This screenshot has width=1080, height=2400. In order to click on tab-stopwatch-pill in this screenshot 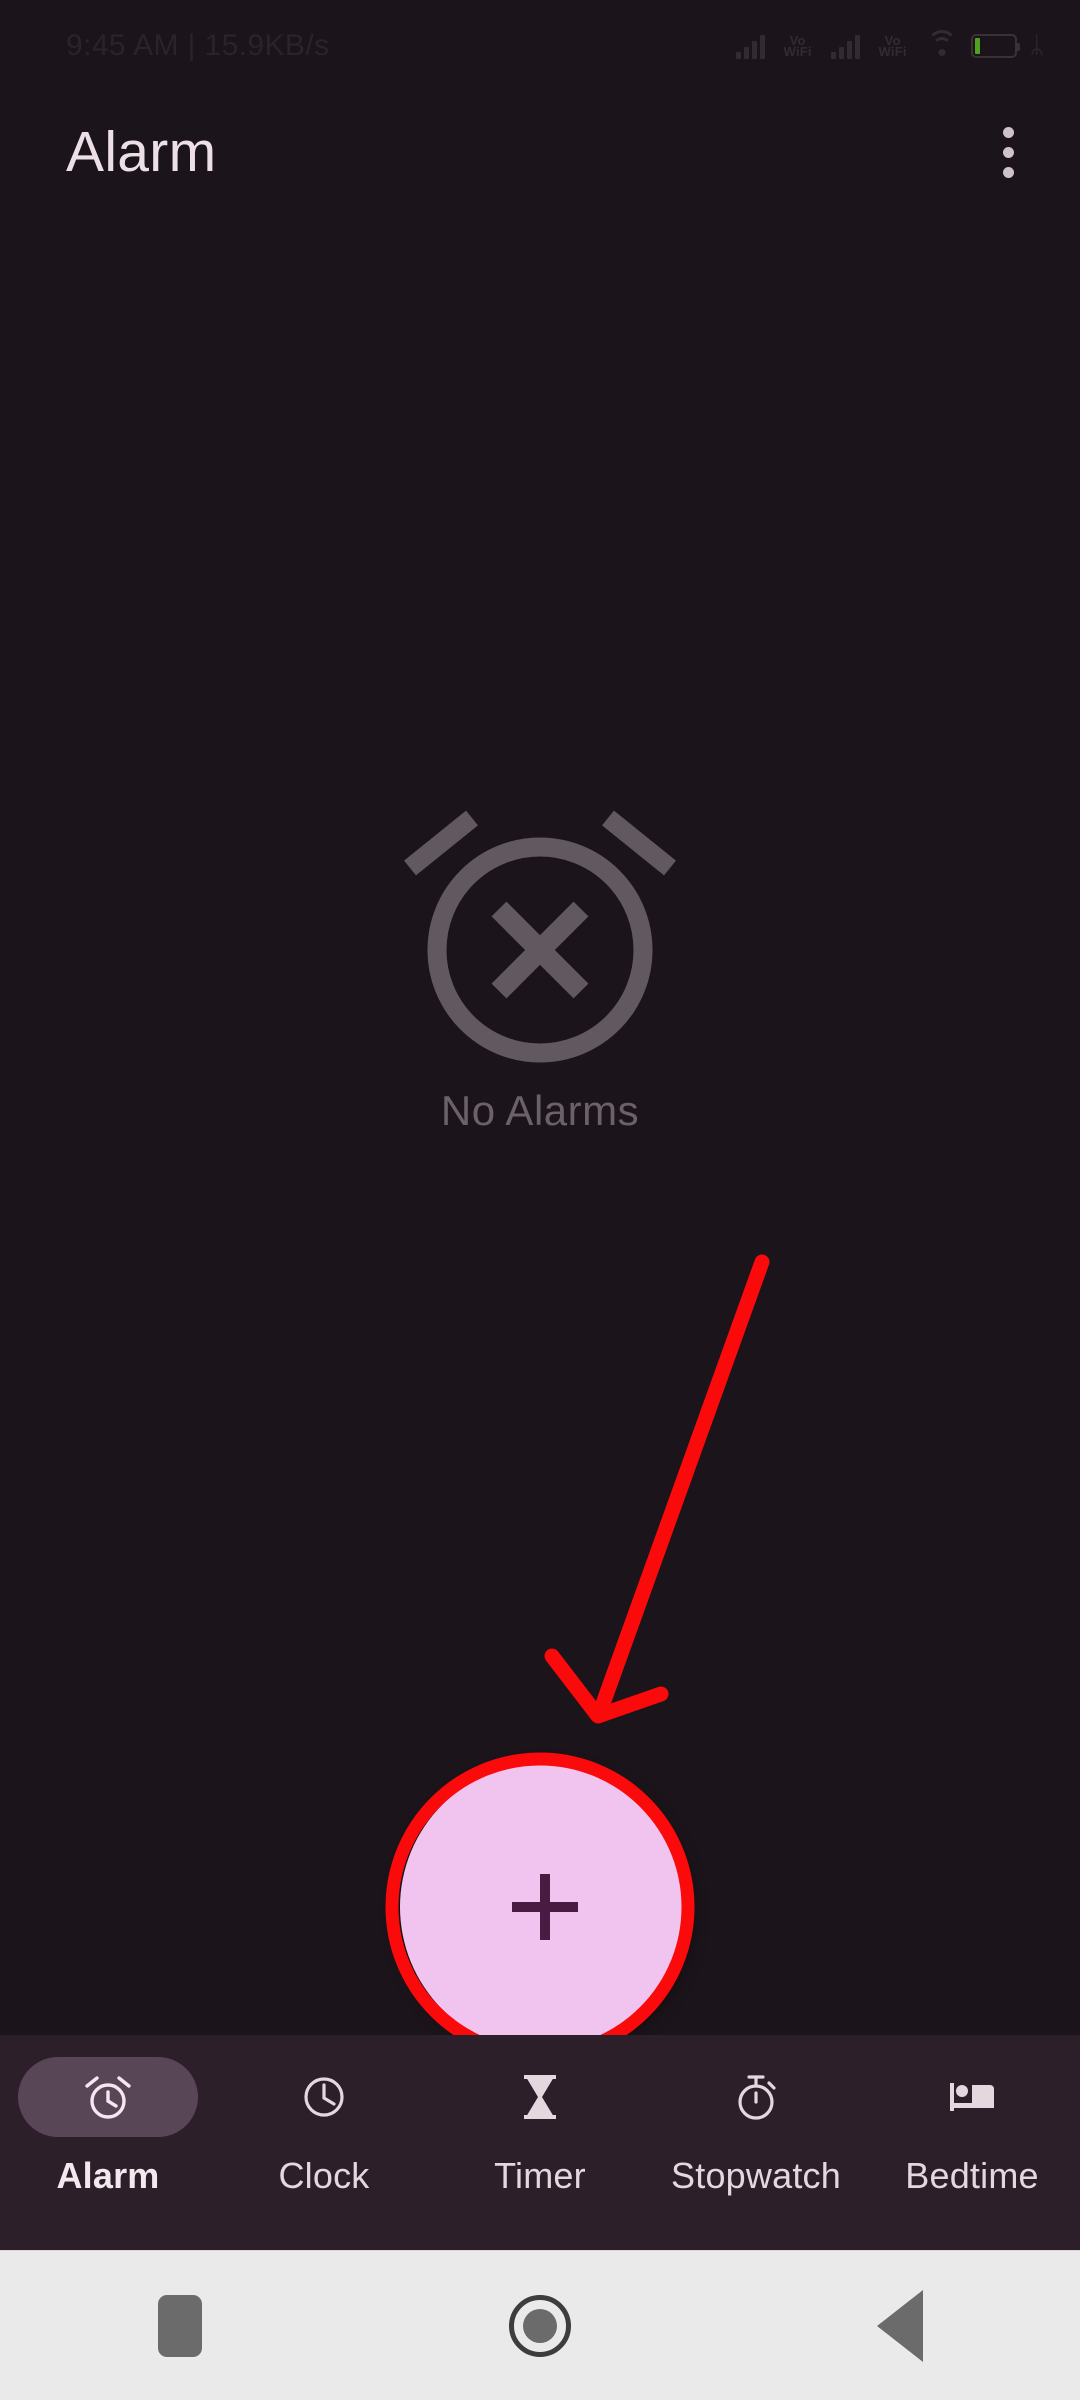, I will do `click(756, 2097)`.